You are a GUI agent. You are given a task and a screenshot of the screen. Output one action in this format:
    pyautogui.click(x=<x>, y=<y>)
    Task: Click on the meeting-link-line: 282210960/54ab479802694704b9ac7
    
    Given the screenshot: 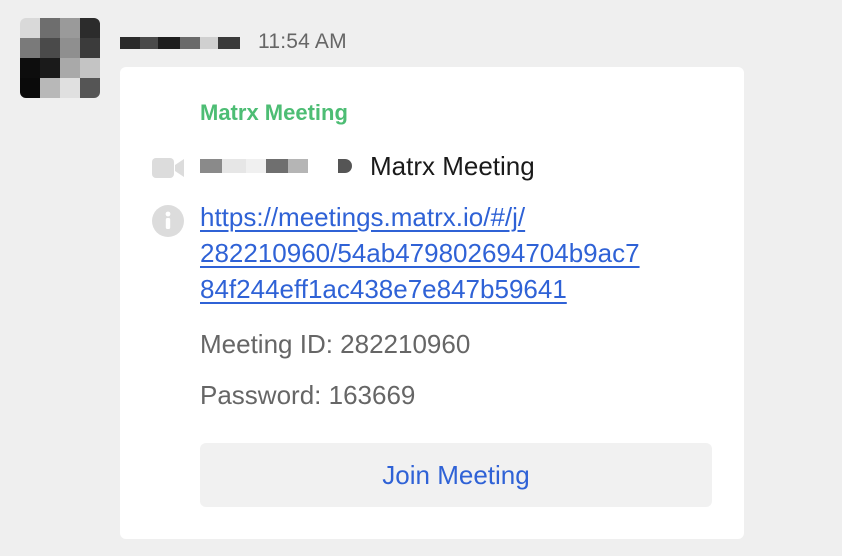 What is the action you would take?
    pyautogui.click(x=460, y=253)
    